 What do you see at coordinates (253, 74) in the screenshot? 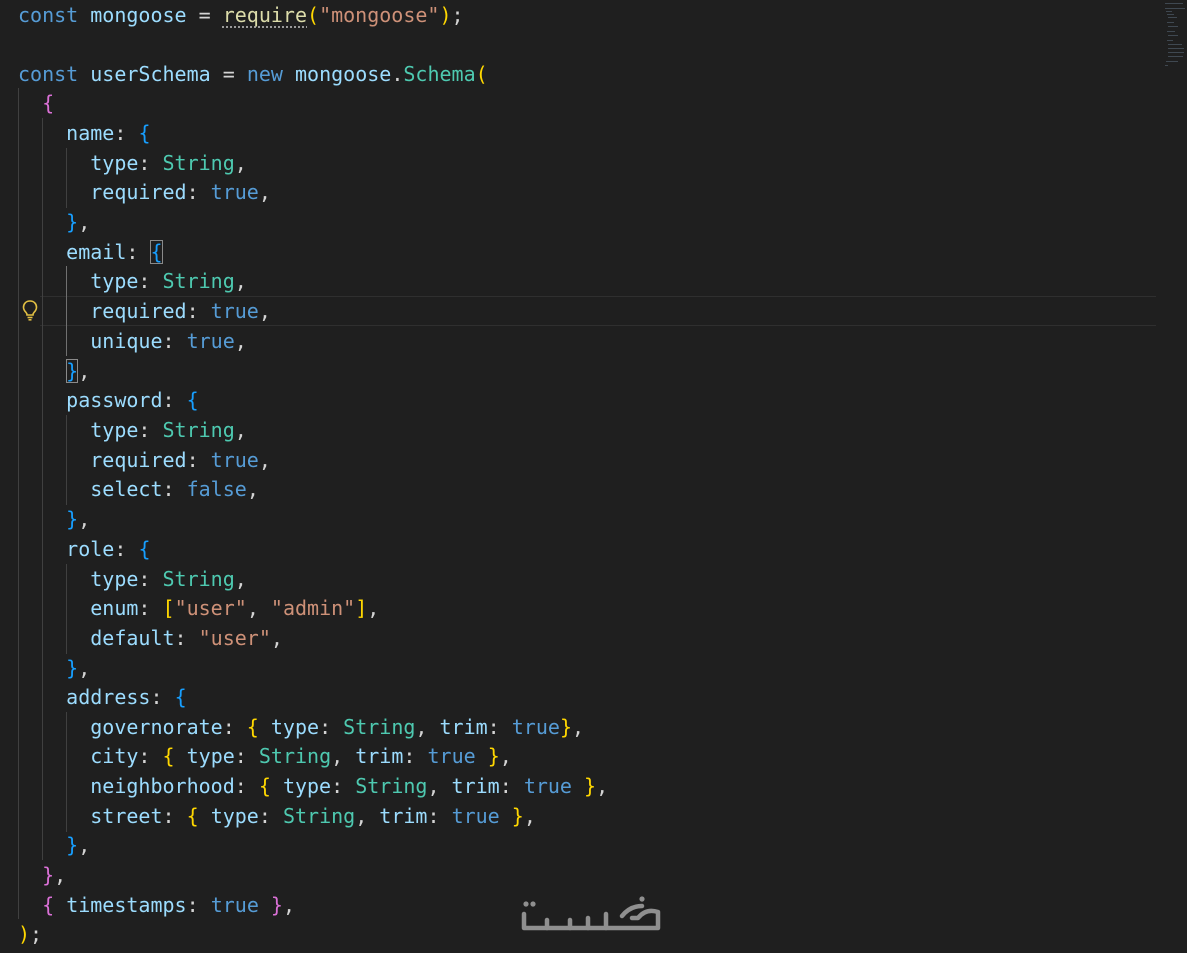
I see `code-line: const userSchema = new mongoose.Schema(` at bounding box center [253, 74].